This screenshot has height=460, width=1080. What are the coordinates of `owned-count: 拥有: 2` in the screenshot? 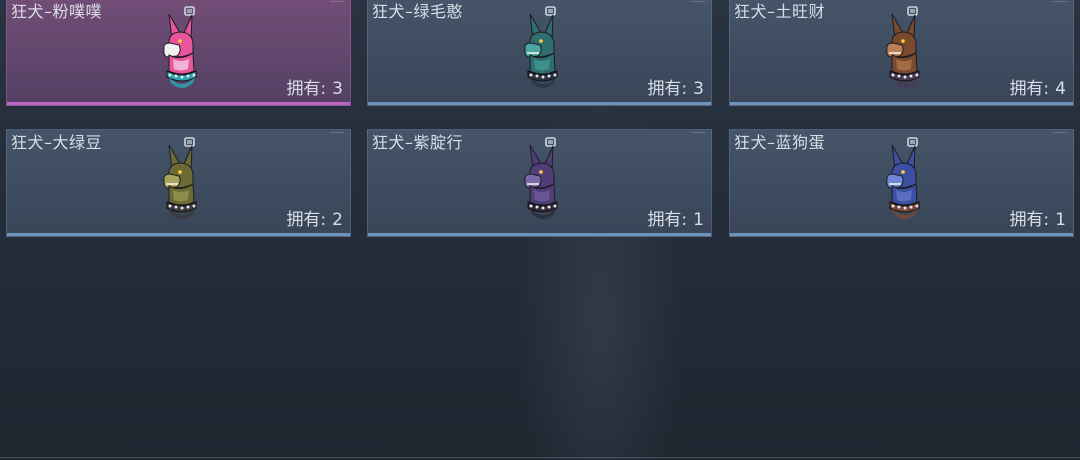 It's located at (314, 217).